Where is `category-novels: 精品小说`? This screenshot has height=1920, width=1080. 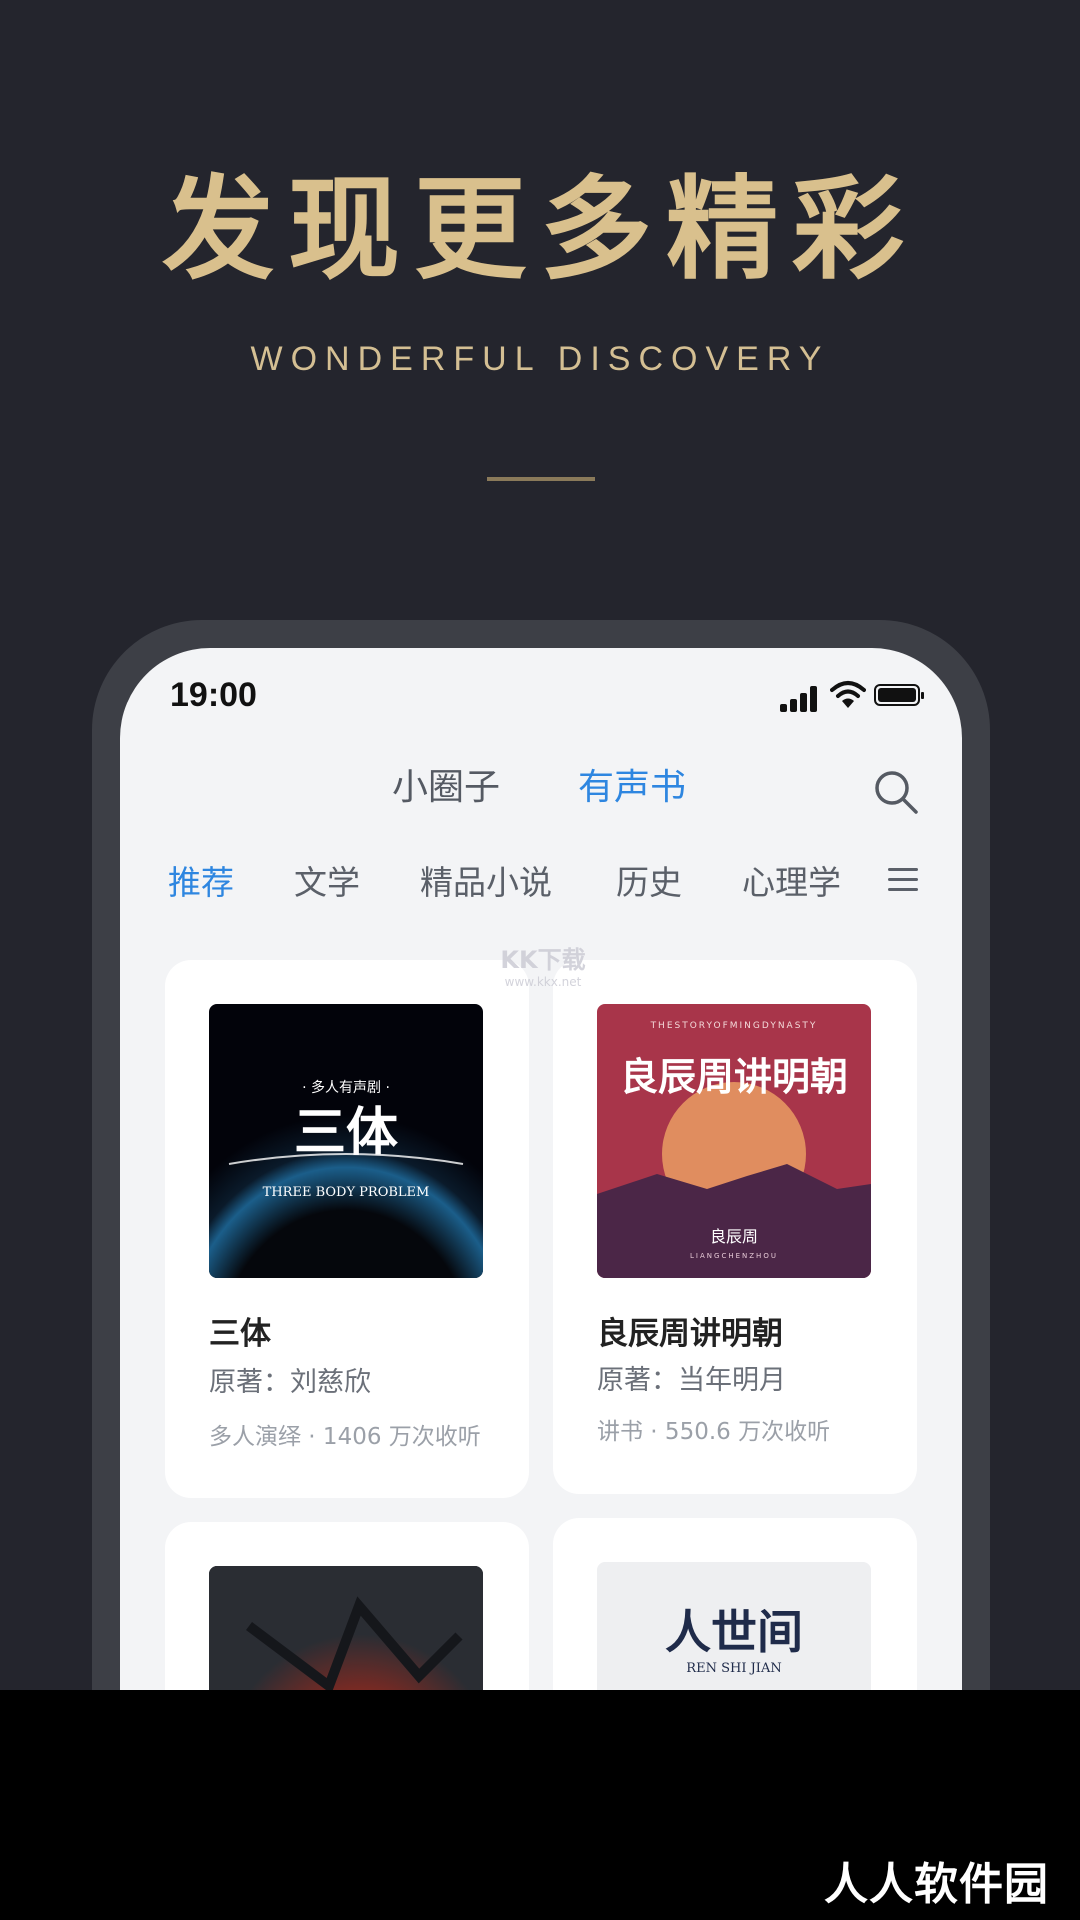
category-novels: 精品小说 is located at coordinates (486, 880).